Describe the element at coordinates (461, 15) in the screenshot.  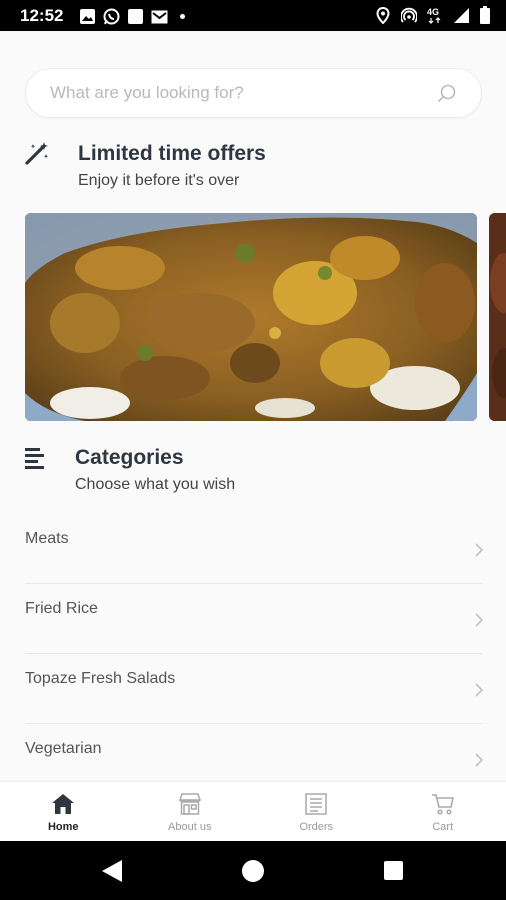
I see `signal-icon` at that location.